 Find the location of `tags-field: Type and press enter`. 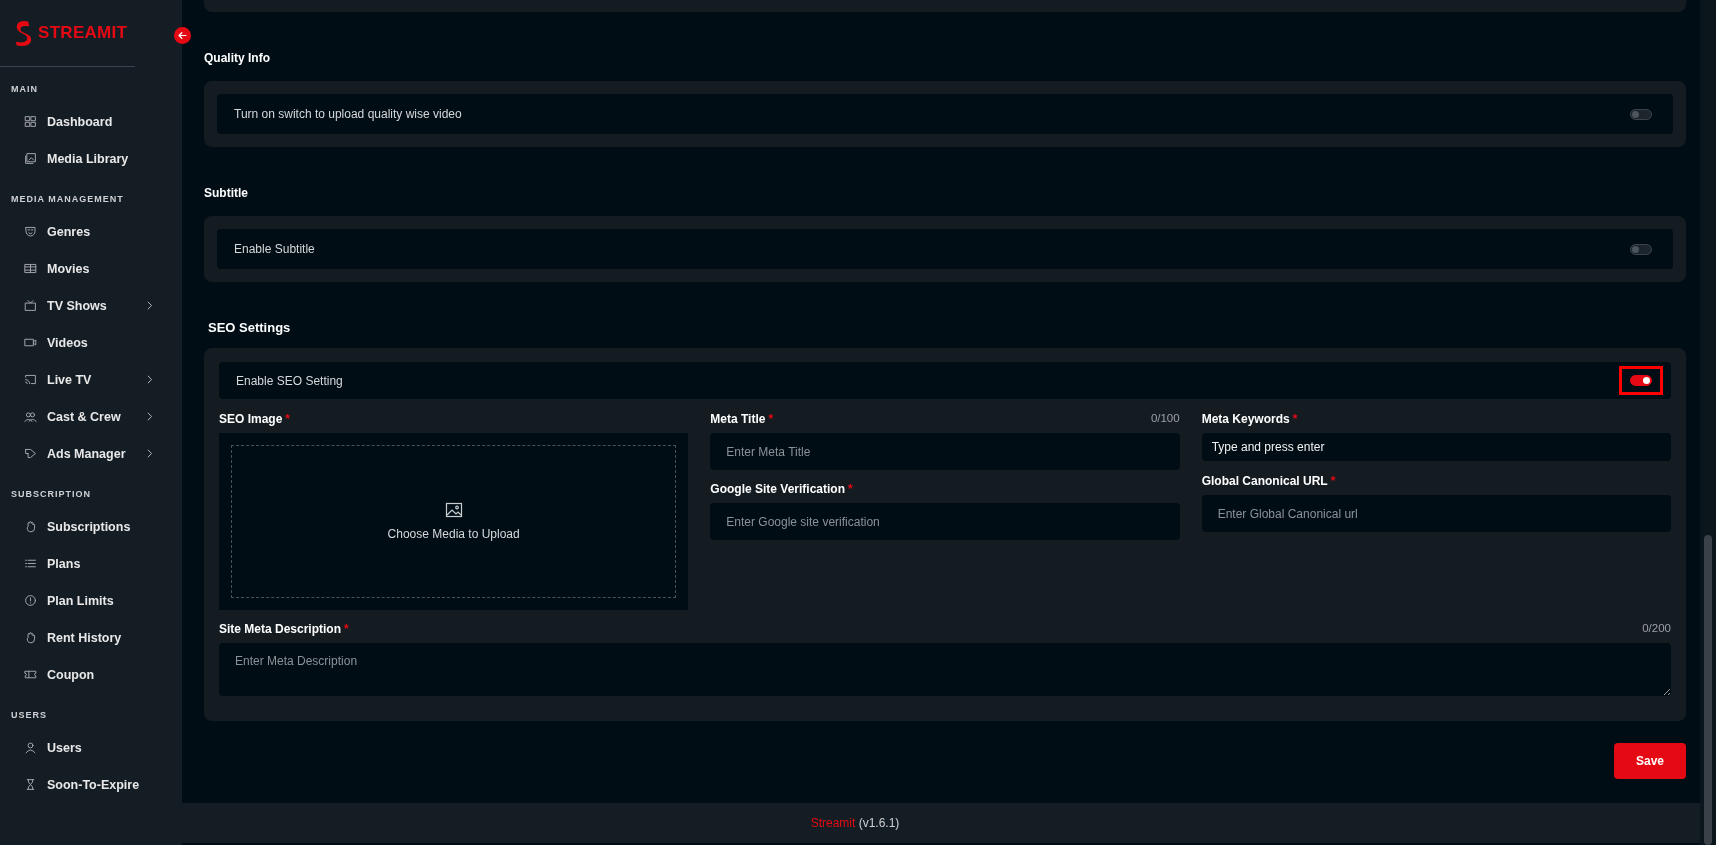

tags-field: Type and press enter is located at coordinates (1436, 447).